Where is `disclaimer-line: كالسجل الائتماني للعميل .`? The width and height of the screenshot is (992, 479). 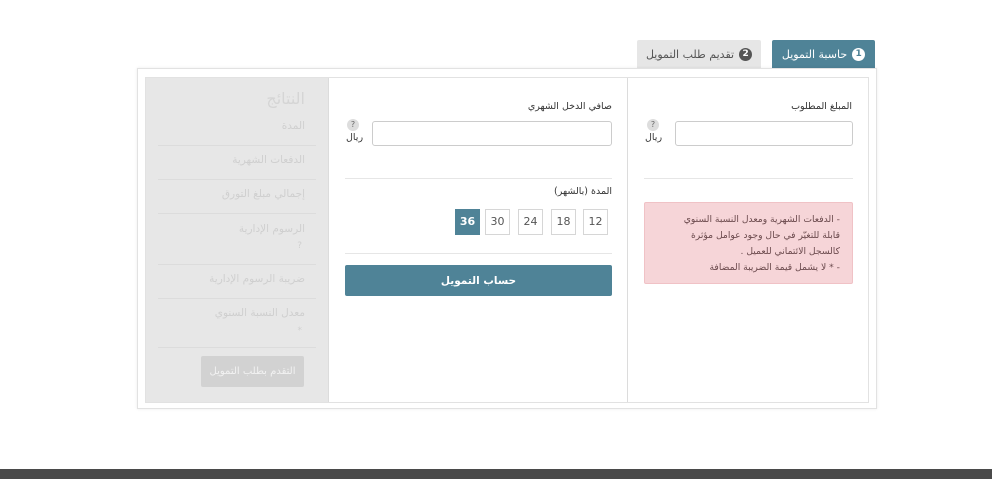
disclaimer-line: كالسجل الائتماني للعميل . is located at coordinates (790, 251).